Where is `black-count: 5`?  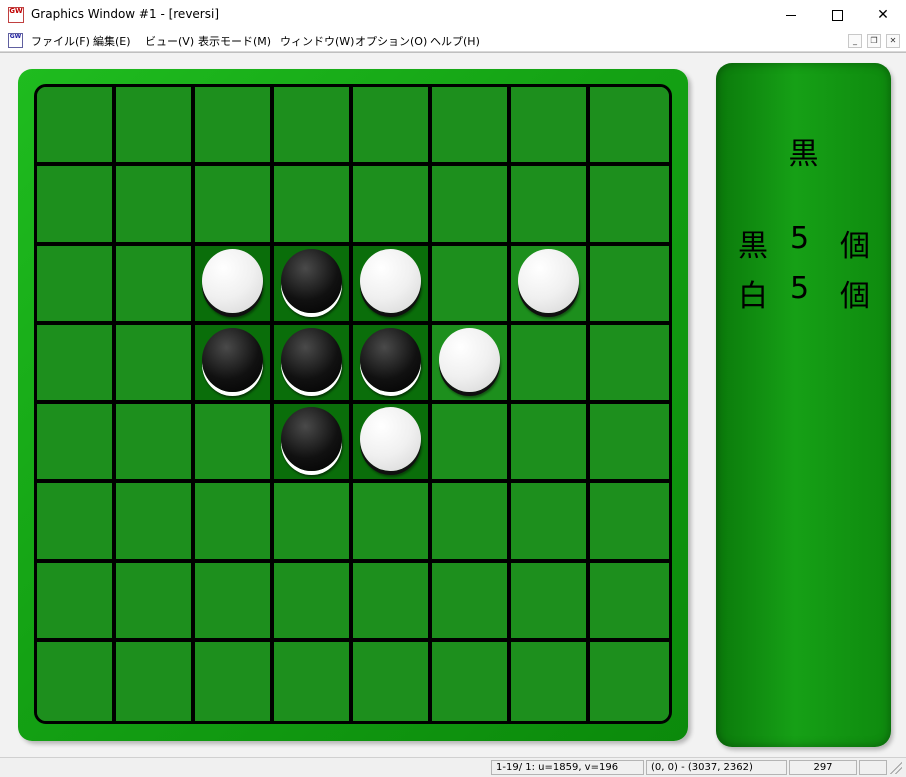
black-count: 5 is located at coordinates (800, 238).